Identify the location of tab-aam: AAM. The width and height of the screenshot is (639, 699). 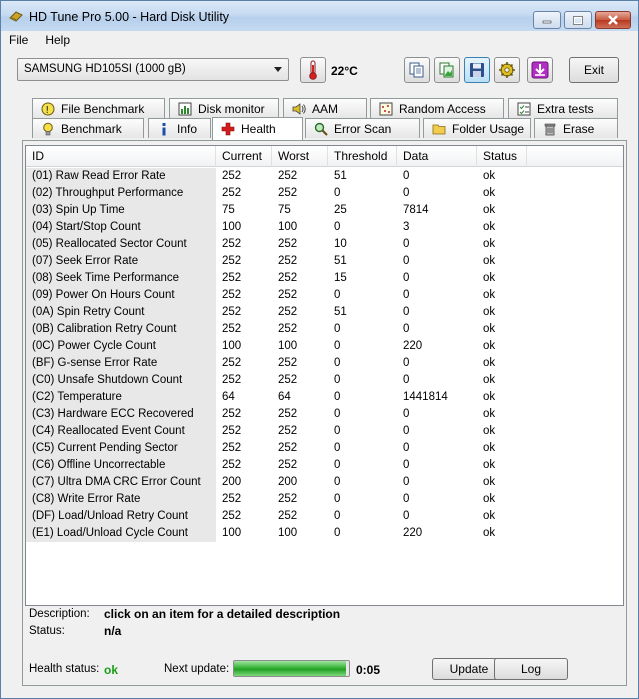
(325, 108).